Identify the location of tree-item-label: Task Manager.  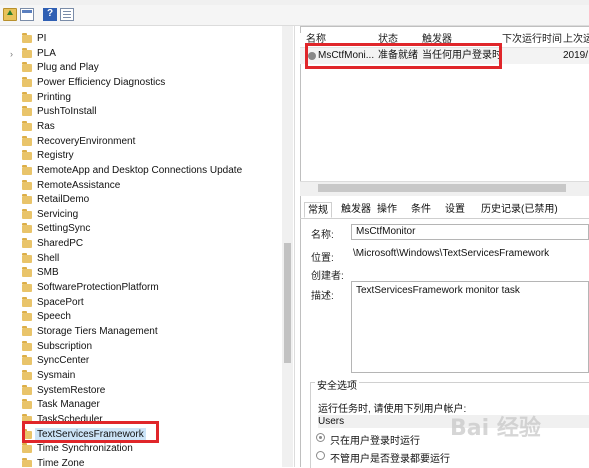
(68, 405).